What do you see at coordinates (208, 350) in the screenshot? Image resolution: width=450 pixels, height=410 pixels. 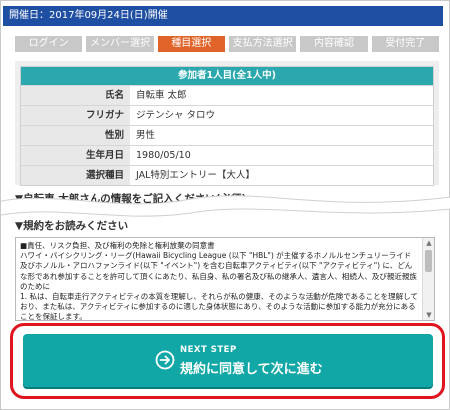 I see `cta-eyebrow: NEXT STEP` at bounding box center [208, 350].